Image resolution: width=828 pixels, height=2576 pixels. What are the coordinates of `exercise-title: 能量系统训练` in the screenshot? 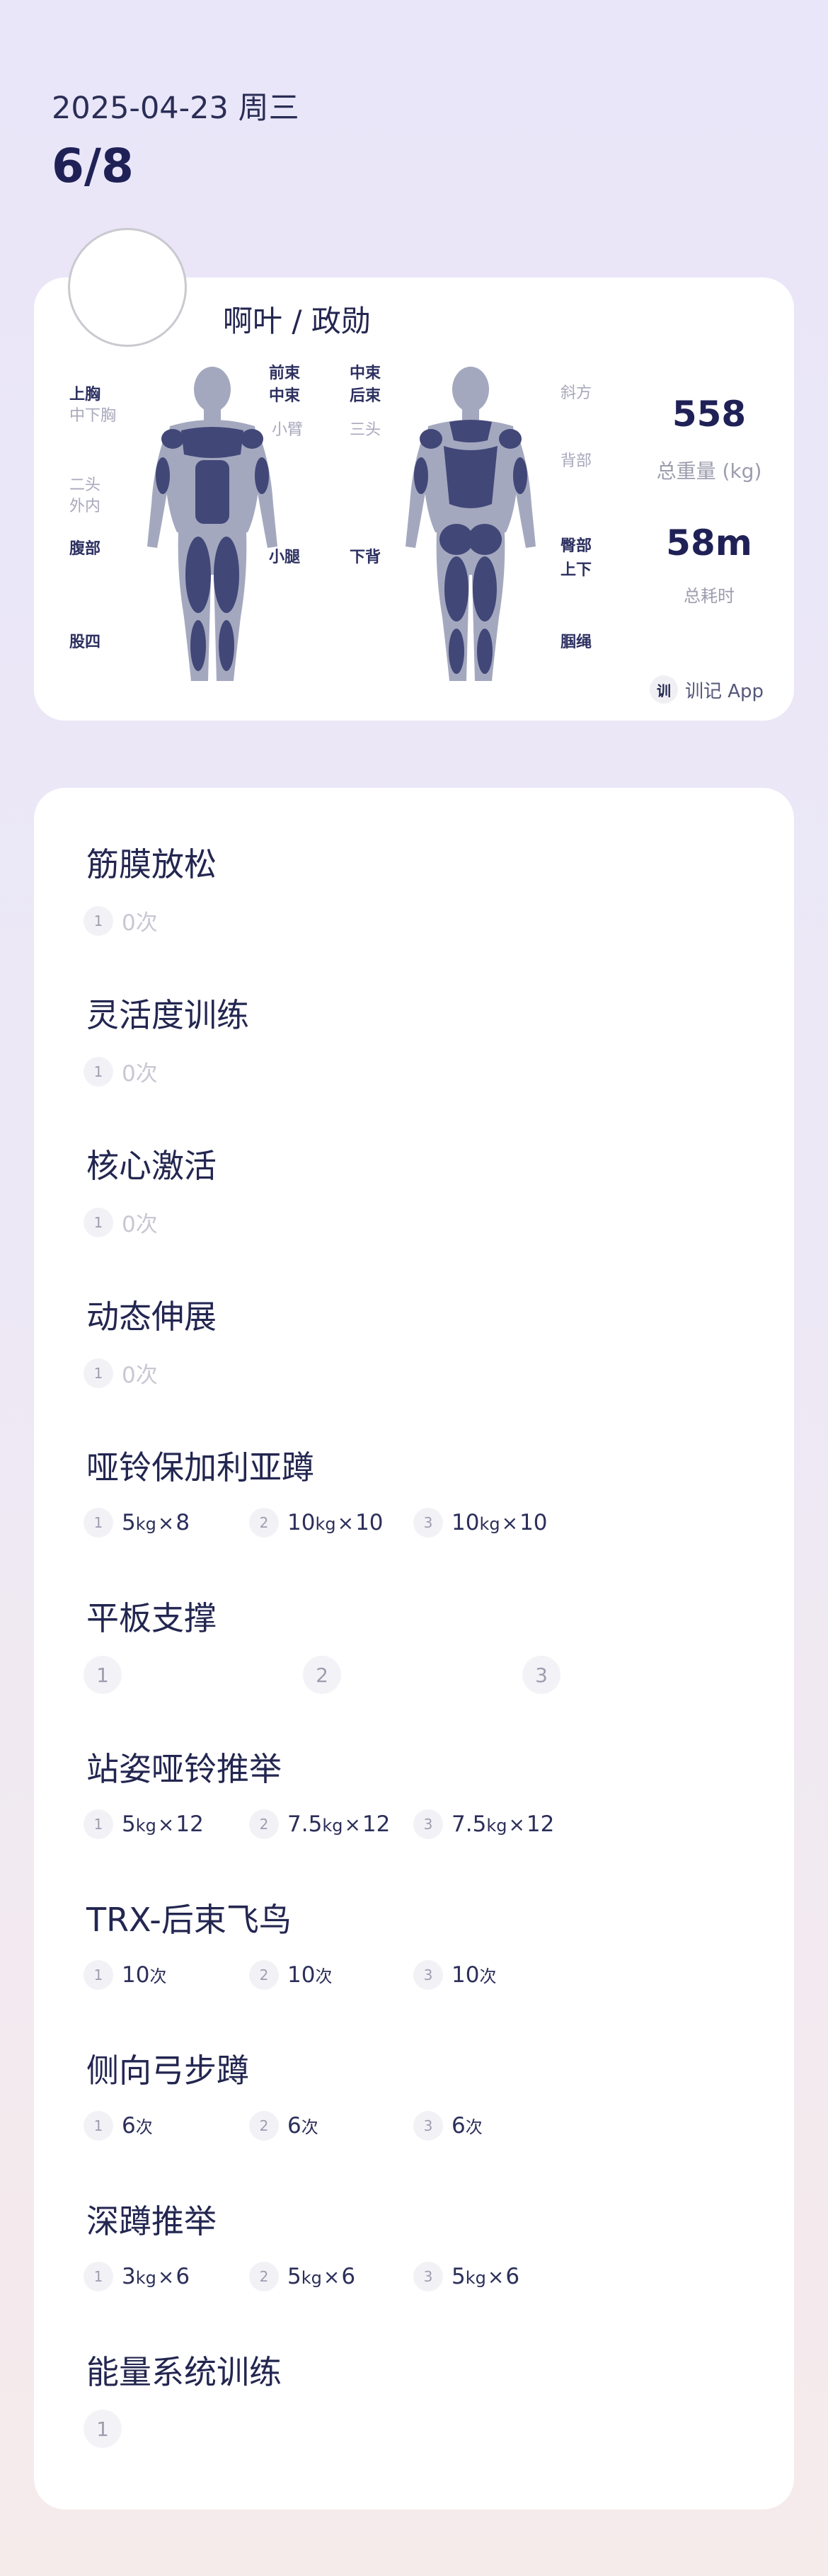 It's located at (184, 2370).